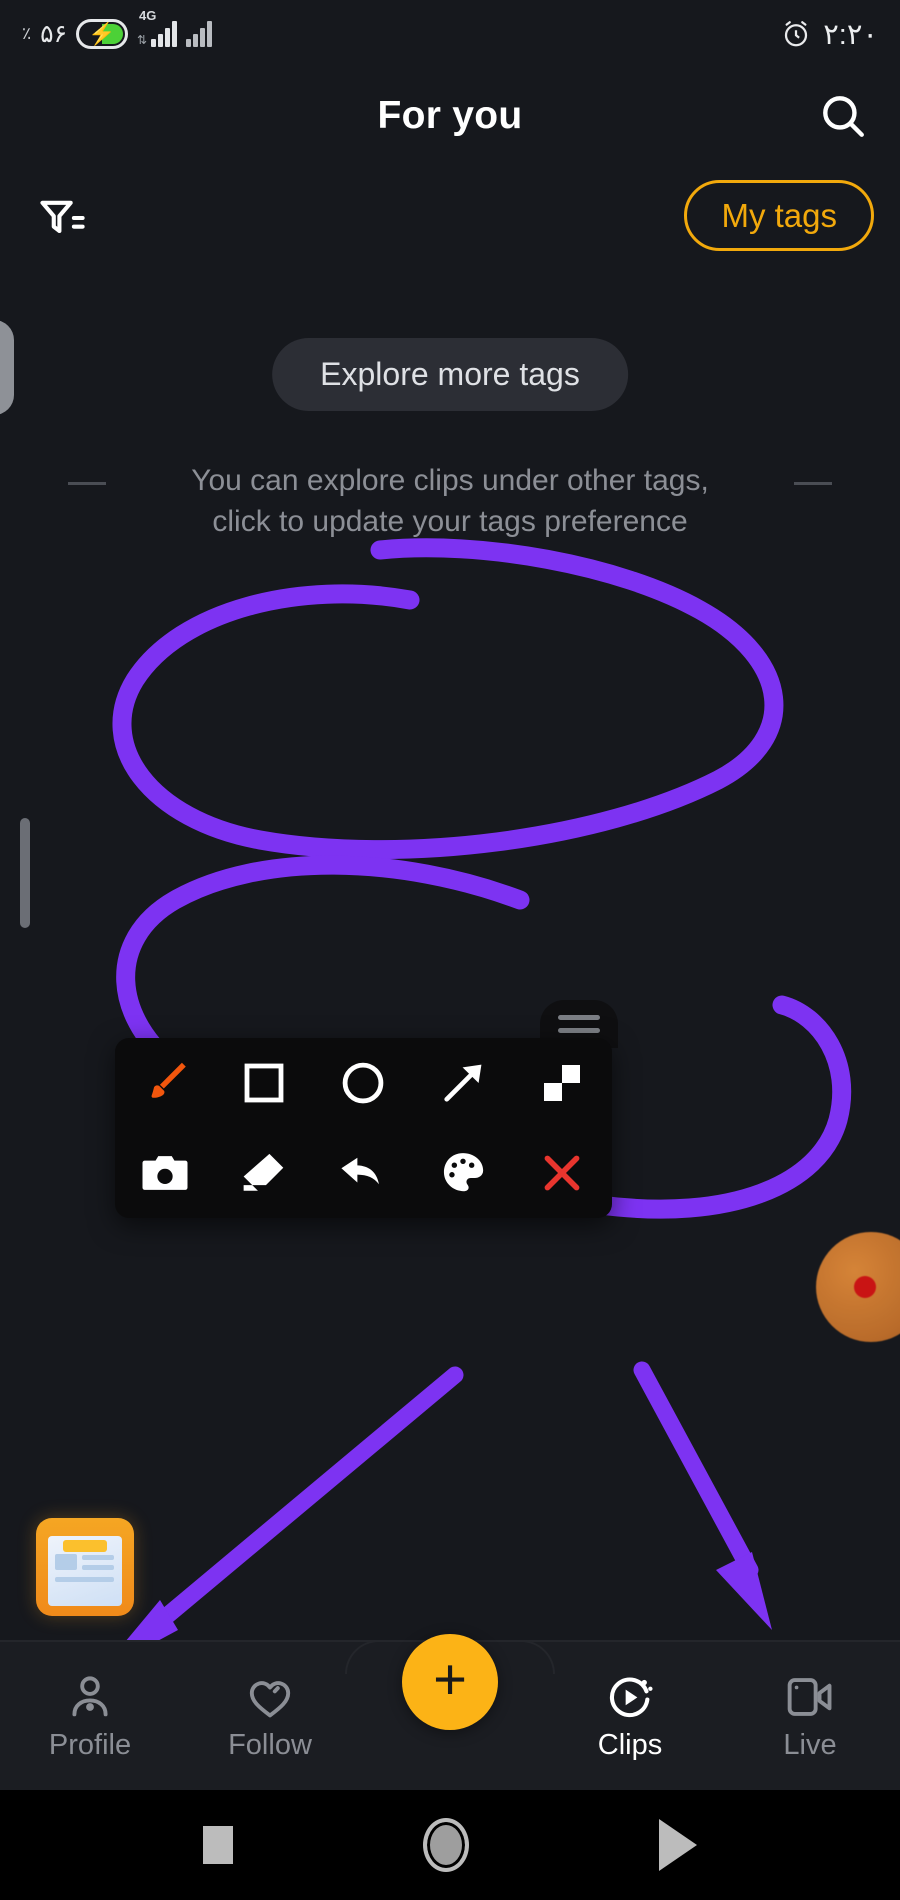 The image size is (900, 1900). What do you see at coordinates (90, 1695) in the screenshot?
I see `profile-icon` at bounding box center [90, 1695].